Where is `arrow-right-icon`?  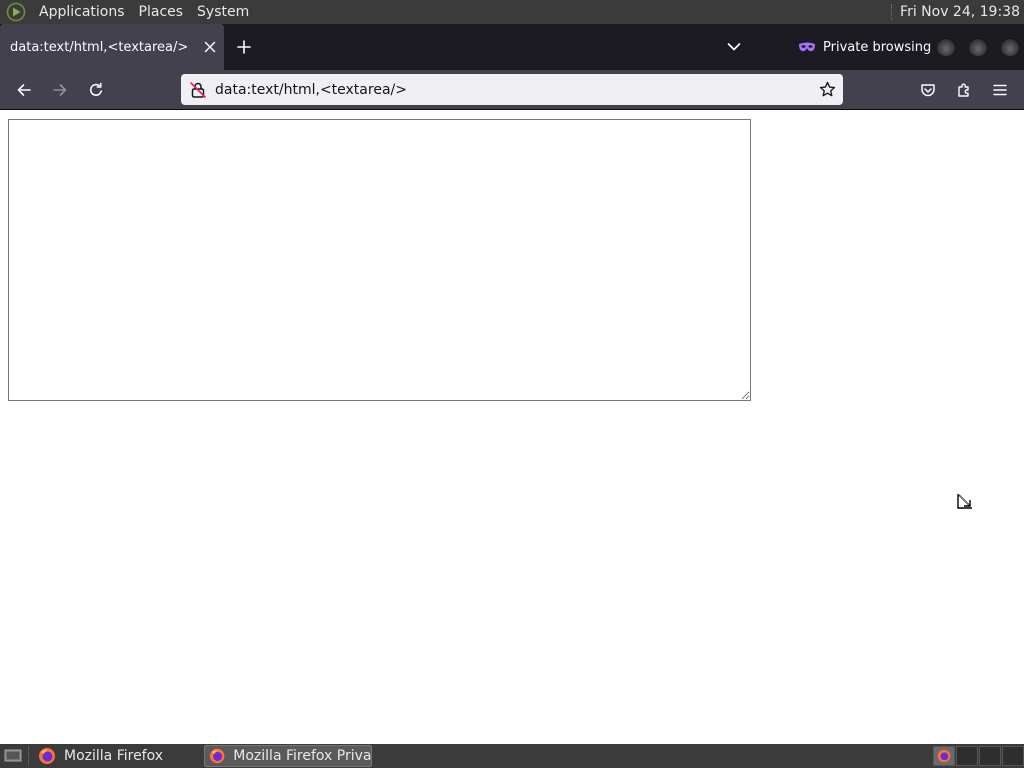 arrow-right-icon is located at coordinates (60, 90).